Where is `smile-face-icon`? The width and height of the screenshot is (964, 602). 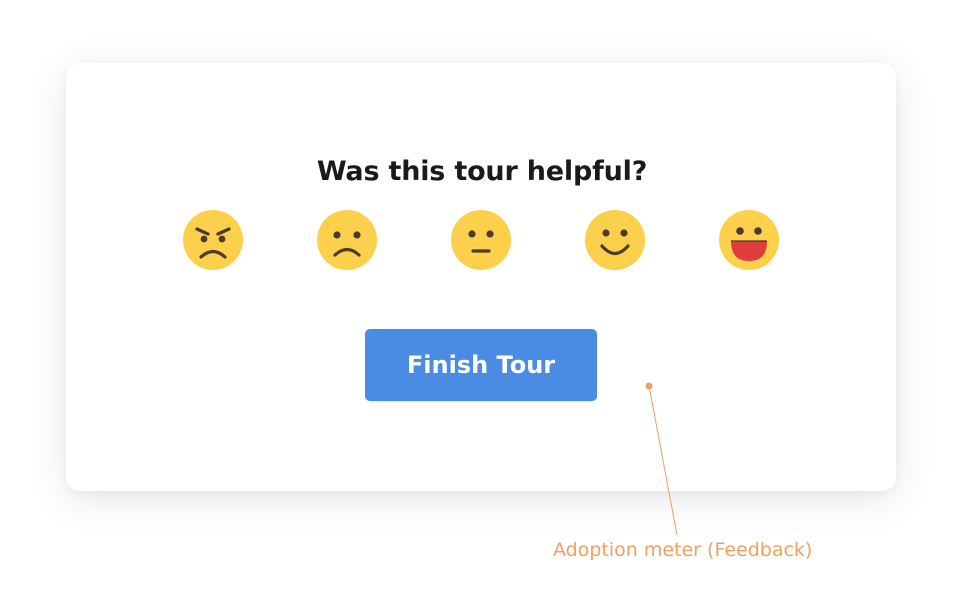 smile-face-icon is located at coordinates (615, 240).